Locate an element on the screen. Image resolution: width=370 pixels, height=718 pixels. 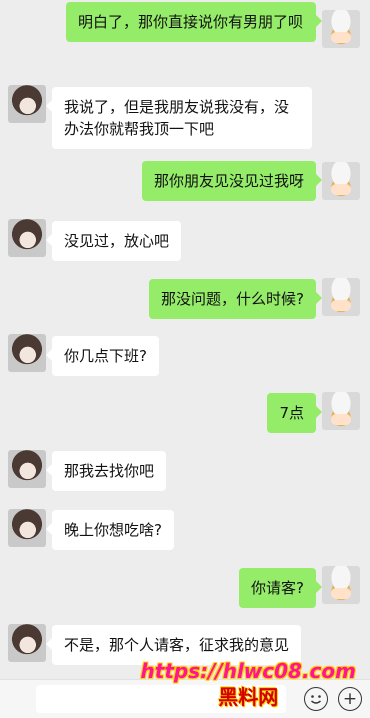
message-bubble-outgoing: 那没问题，什么时候? is located at coordinates (235, 299).